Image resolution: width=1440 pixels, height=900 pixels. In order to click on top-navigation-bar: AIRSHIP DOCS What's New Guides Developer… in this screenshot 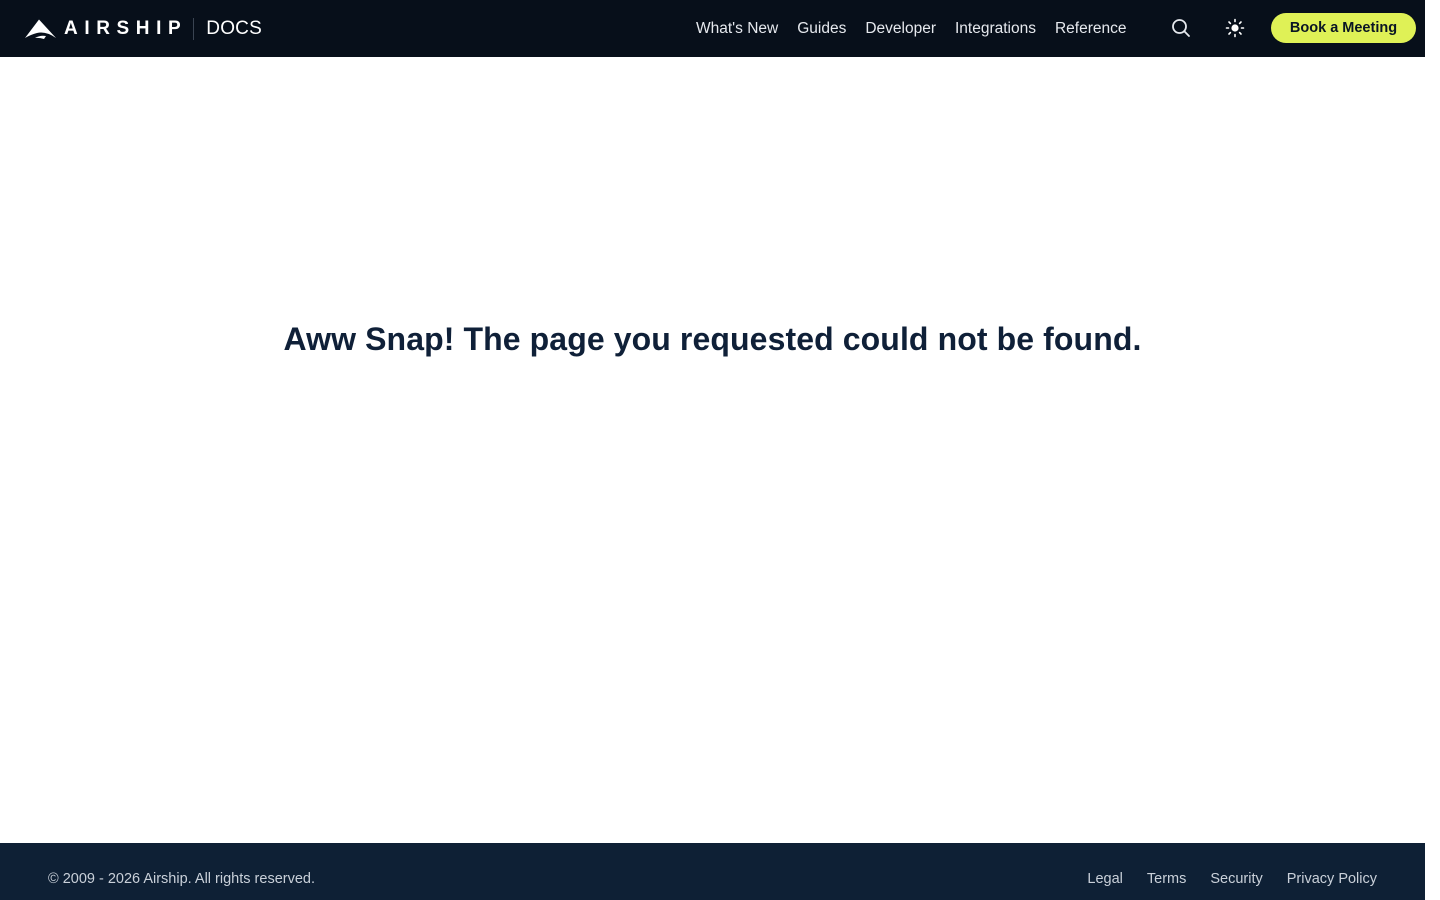, I will do `click(712, 28)`.